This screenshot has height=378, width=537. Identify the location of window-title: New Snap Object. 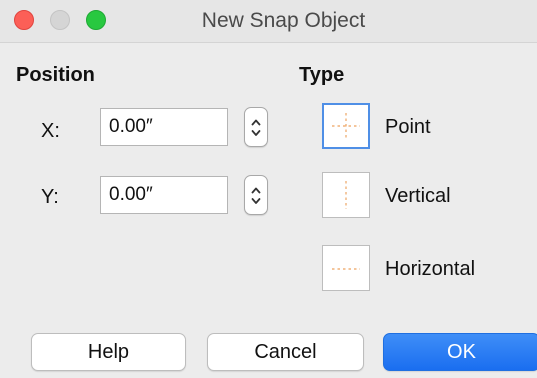
(283, 20).